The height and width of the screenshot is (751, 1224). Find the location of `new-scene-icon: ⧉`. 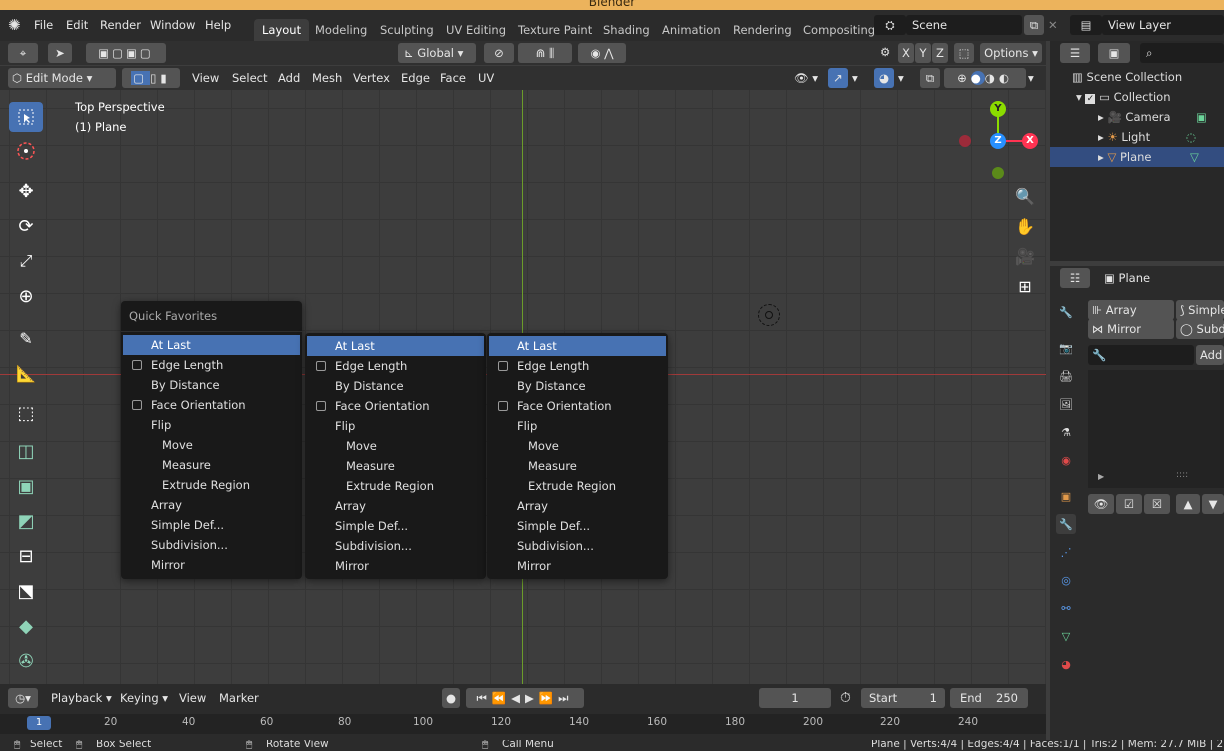

new-scene-icon: ⧉ is located at coordinates (1034, 25).